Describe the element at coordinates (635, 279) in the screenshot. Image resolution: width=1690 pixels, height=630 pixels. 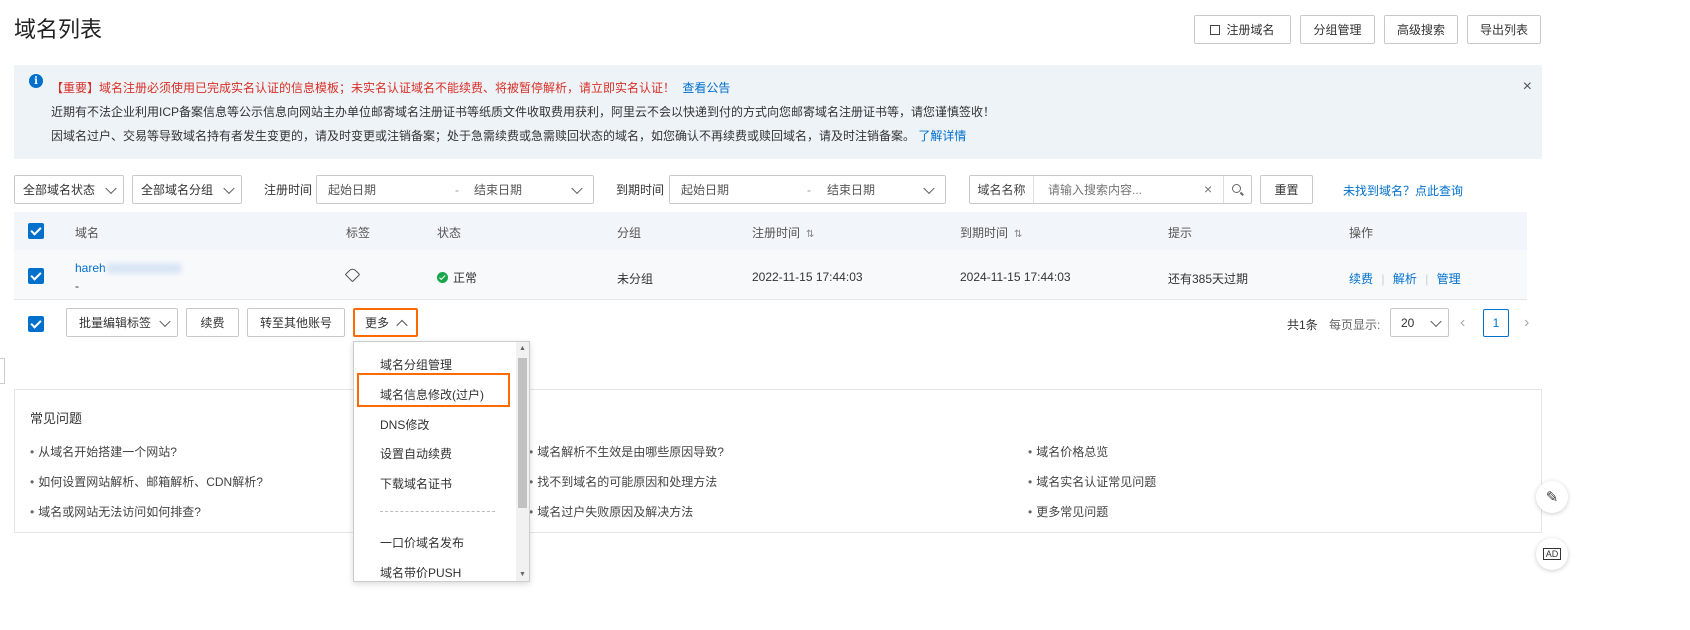
I see `group-cell: 未分组` at that location.